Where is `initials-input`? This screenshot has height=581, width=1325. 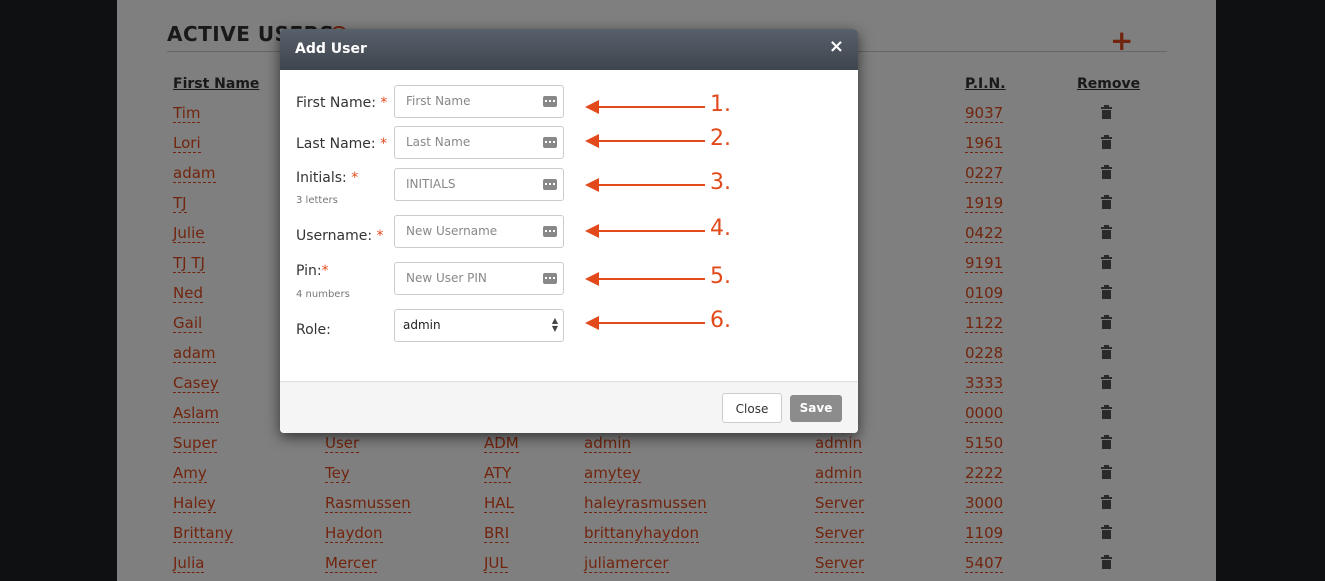
initials-input is located at coordinates (471, 184).